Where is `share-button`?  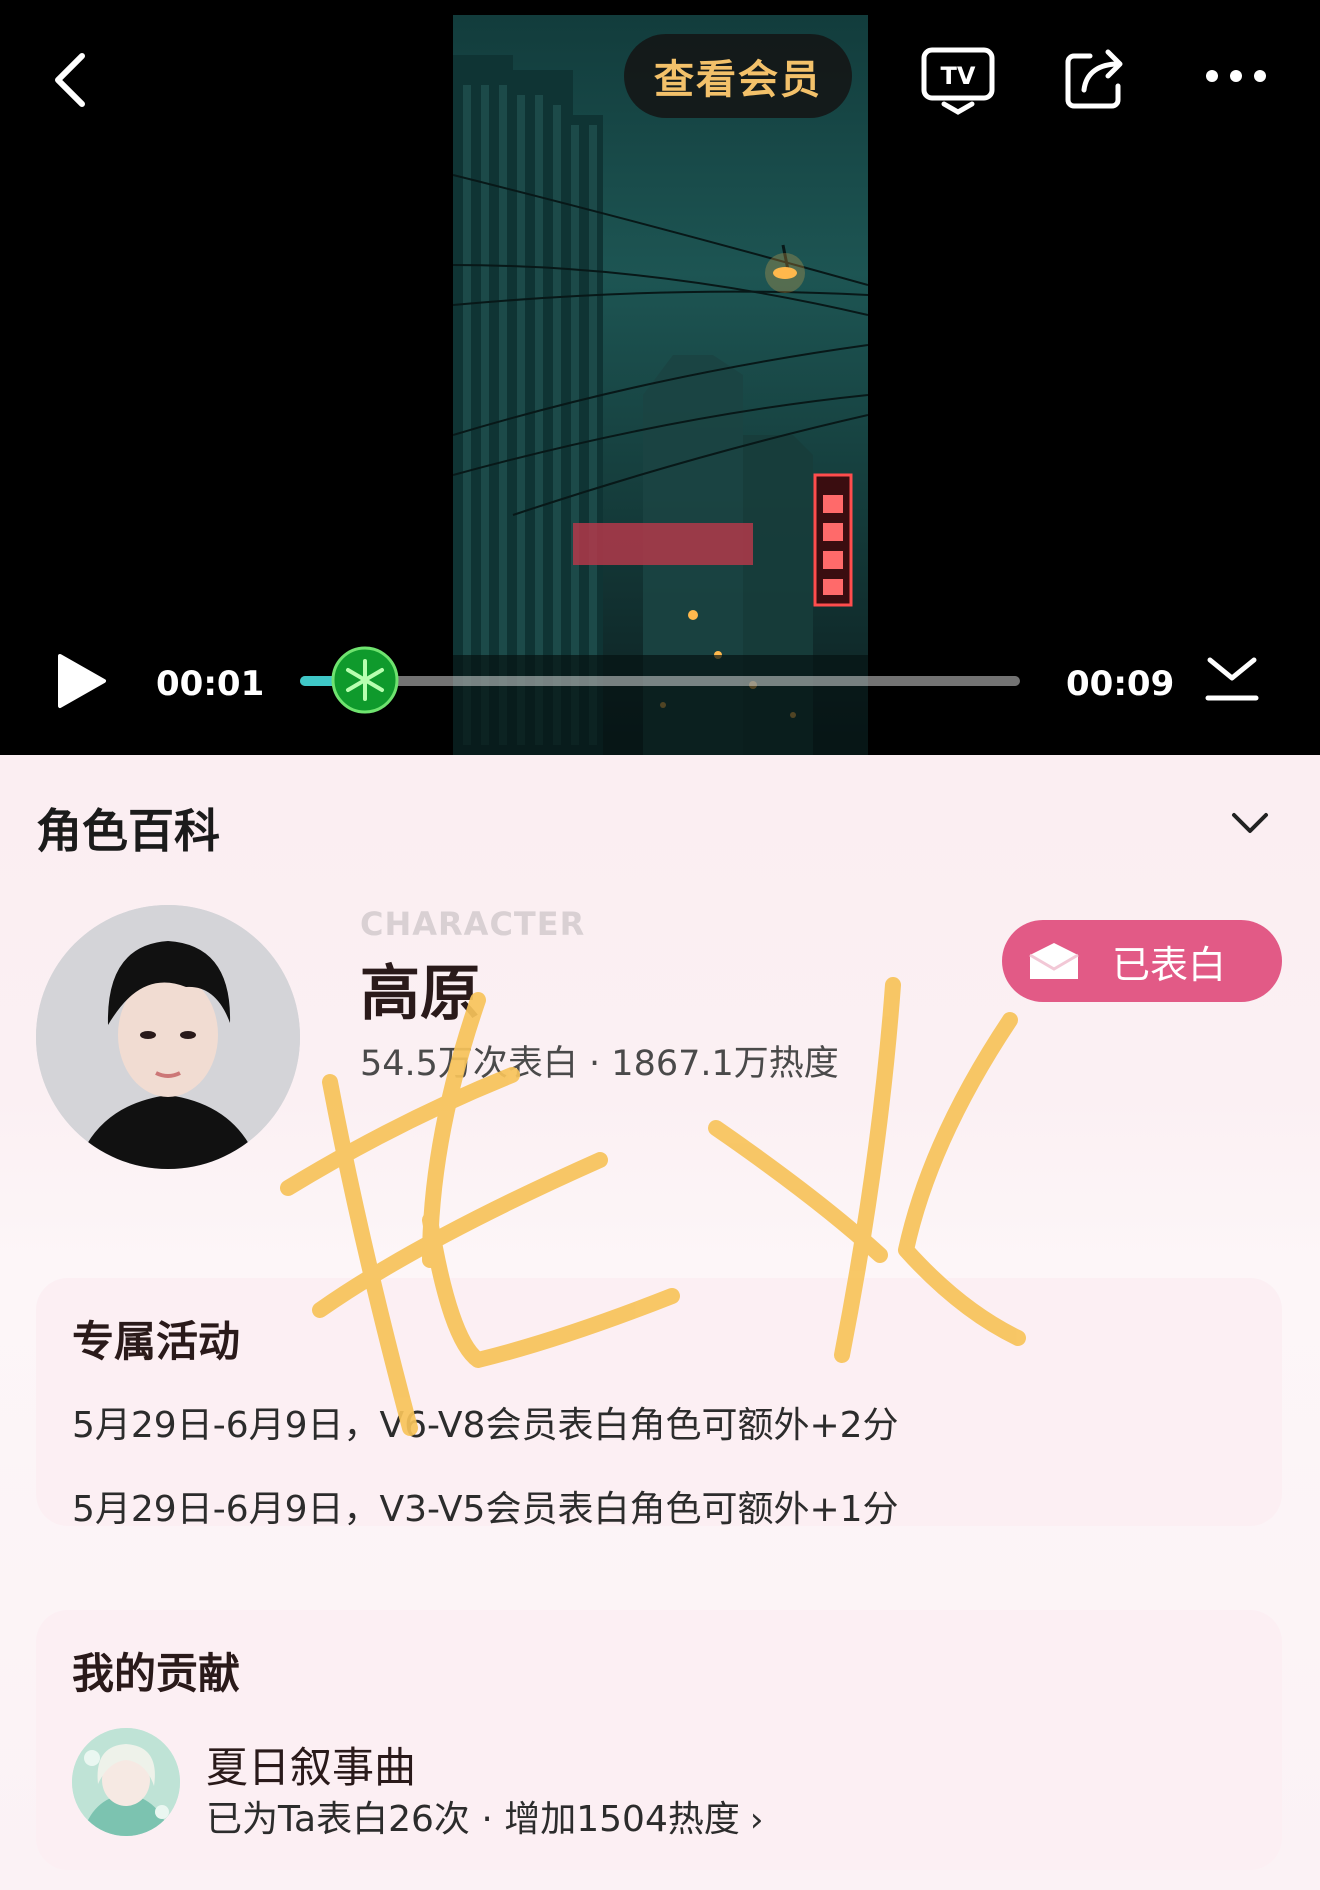
share-button is located at coordinates (1095, 79).